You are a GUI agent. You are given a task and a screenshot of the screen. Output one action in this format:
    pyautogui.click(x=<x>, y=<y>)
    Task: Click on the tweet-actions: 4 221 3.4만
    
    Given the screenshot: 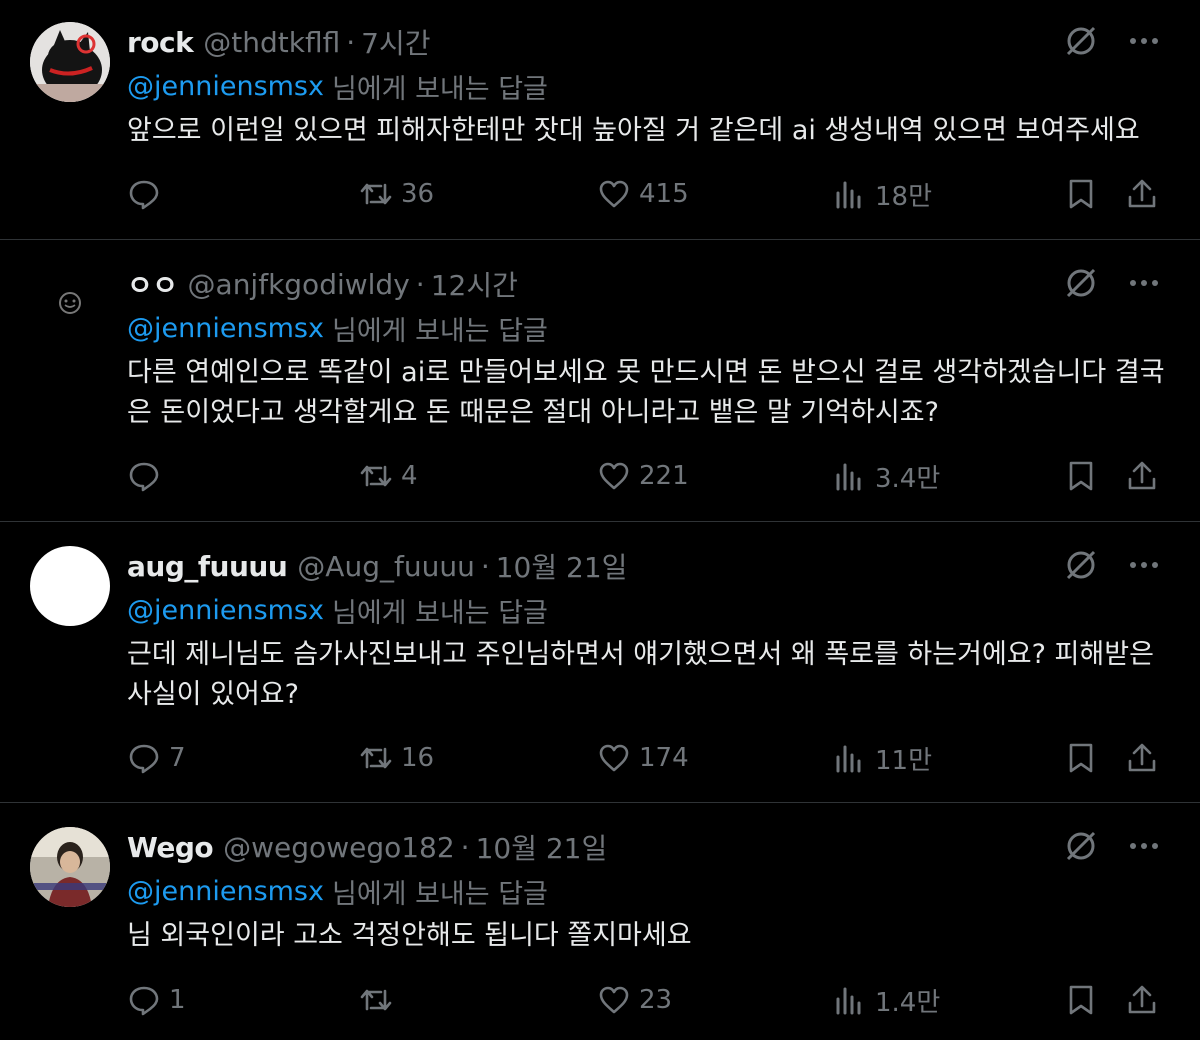 What is the action you would take?
    pyautogui.click(x=647, y=476)
    